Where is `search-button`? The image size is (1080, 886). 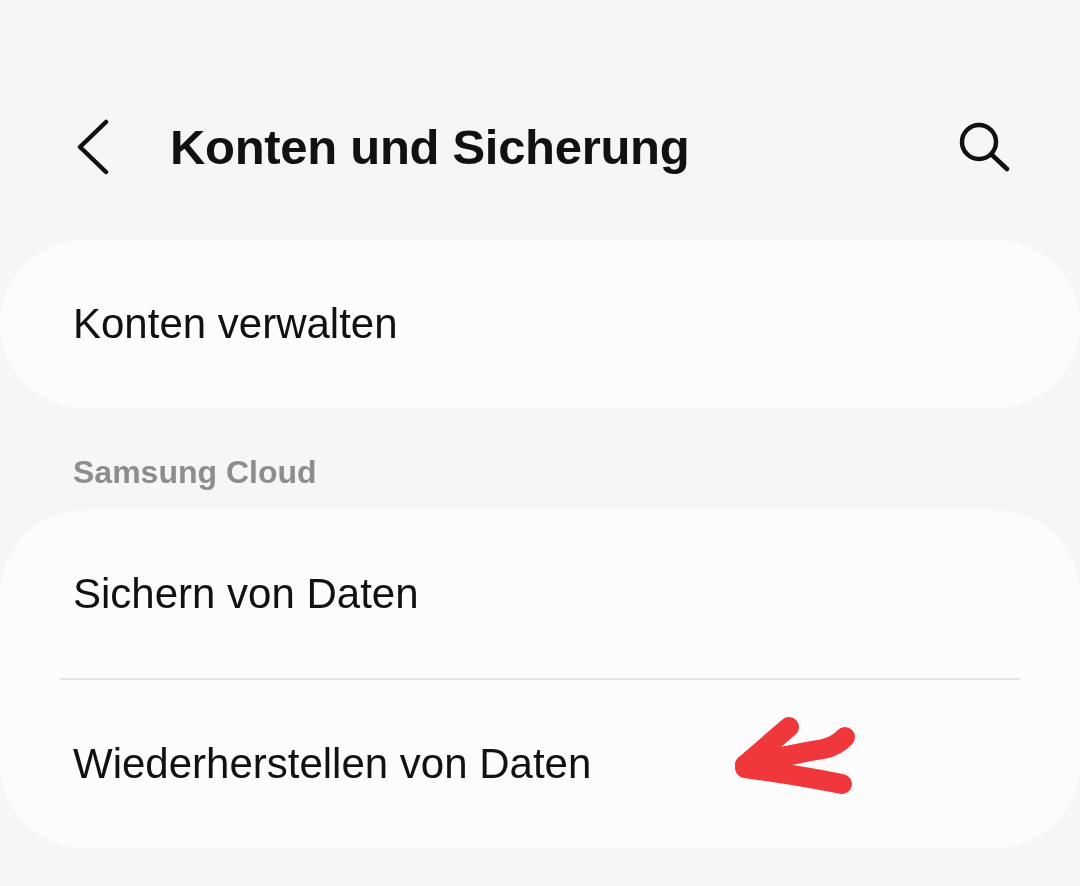
search-button is located at coordinates (984, 147).